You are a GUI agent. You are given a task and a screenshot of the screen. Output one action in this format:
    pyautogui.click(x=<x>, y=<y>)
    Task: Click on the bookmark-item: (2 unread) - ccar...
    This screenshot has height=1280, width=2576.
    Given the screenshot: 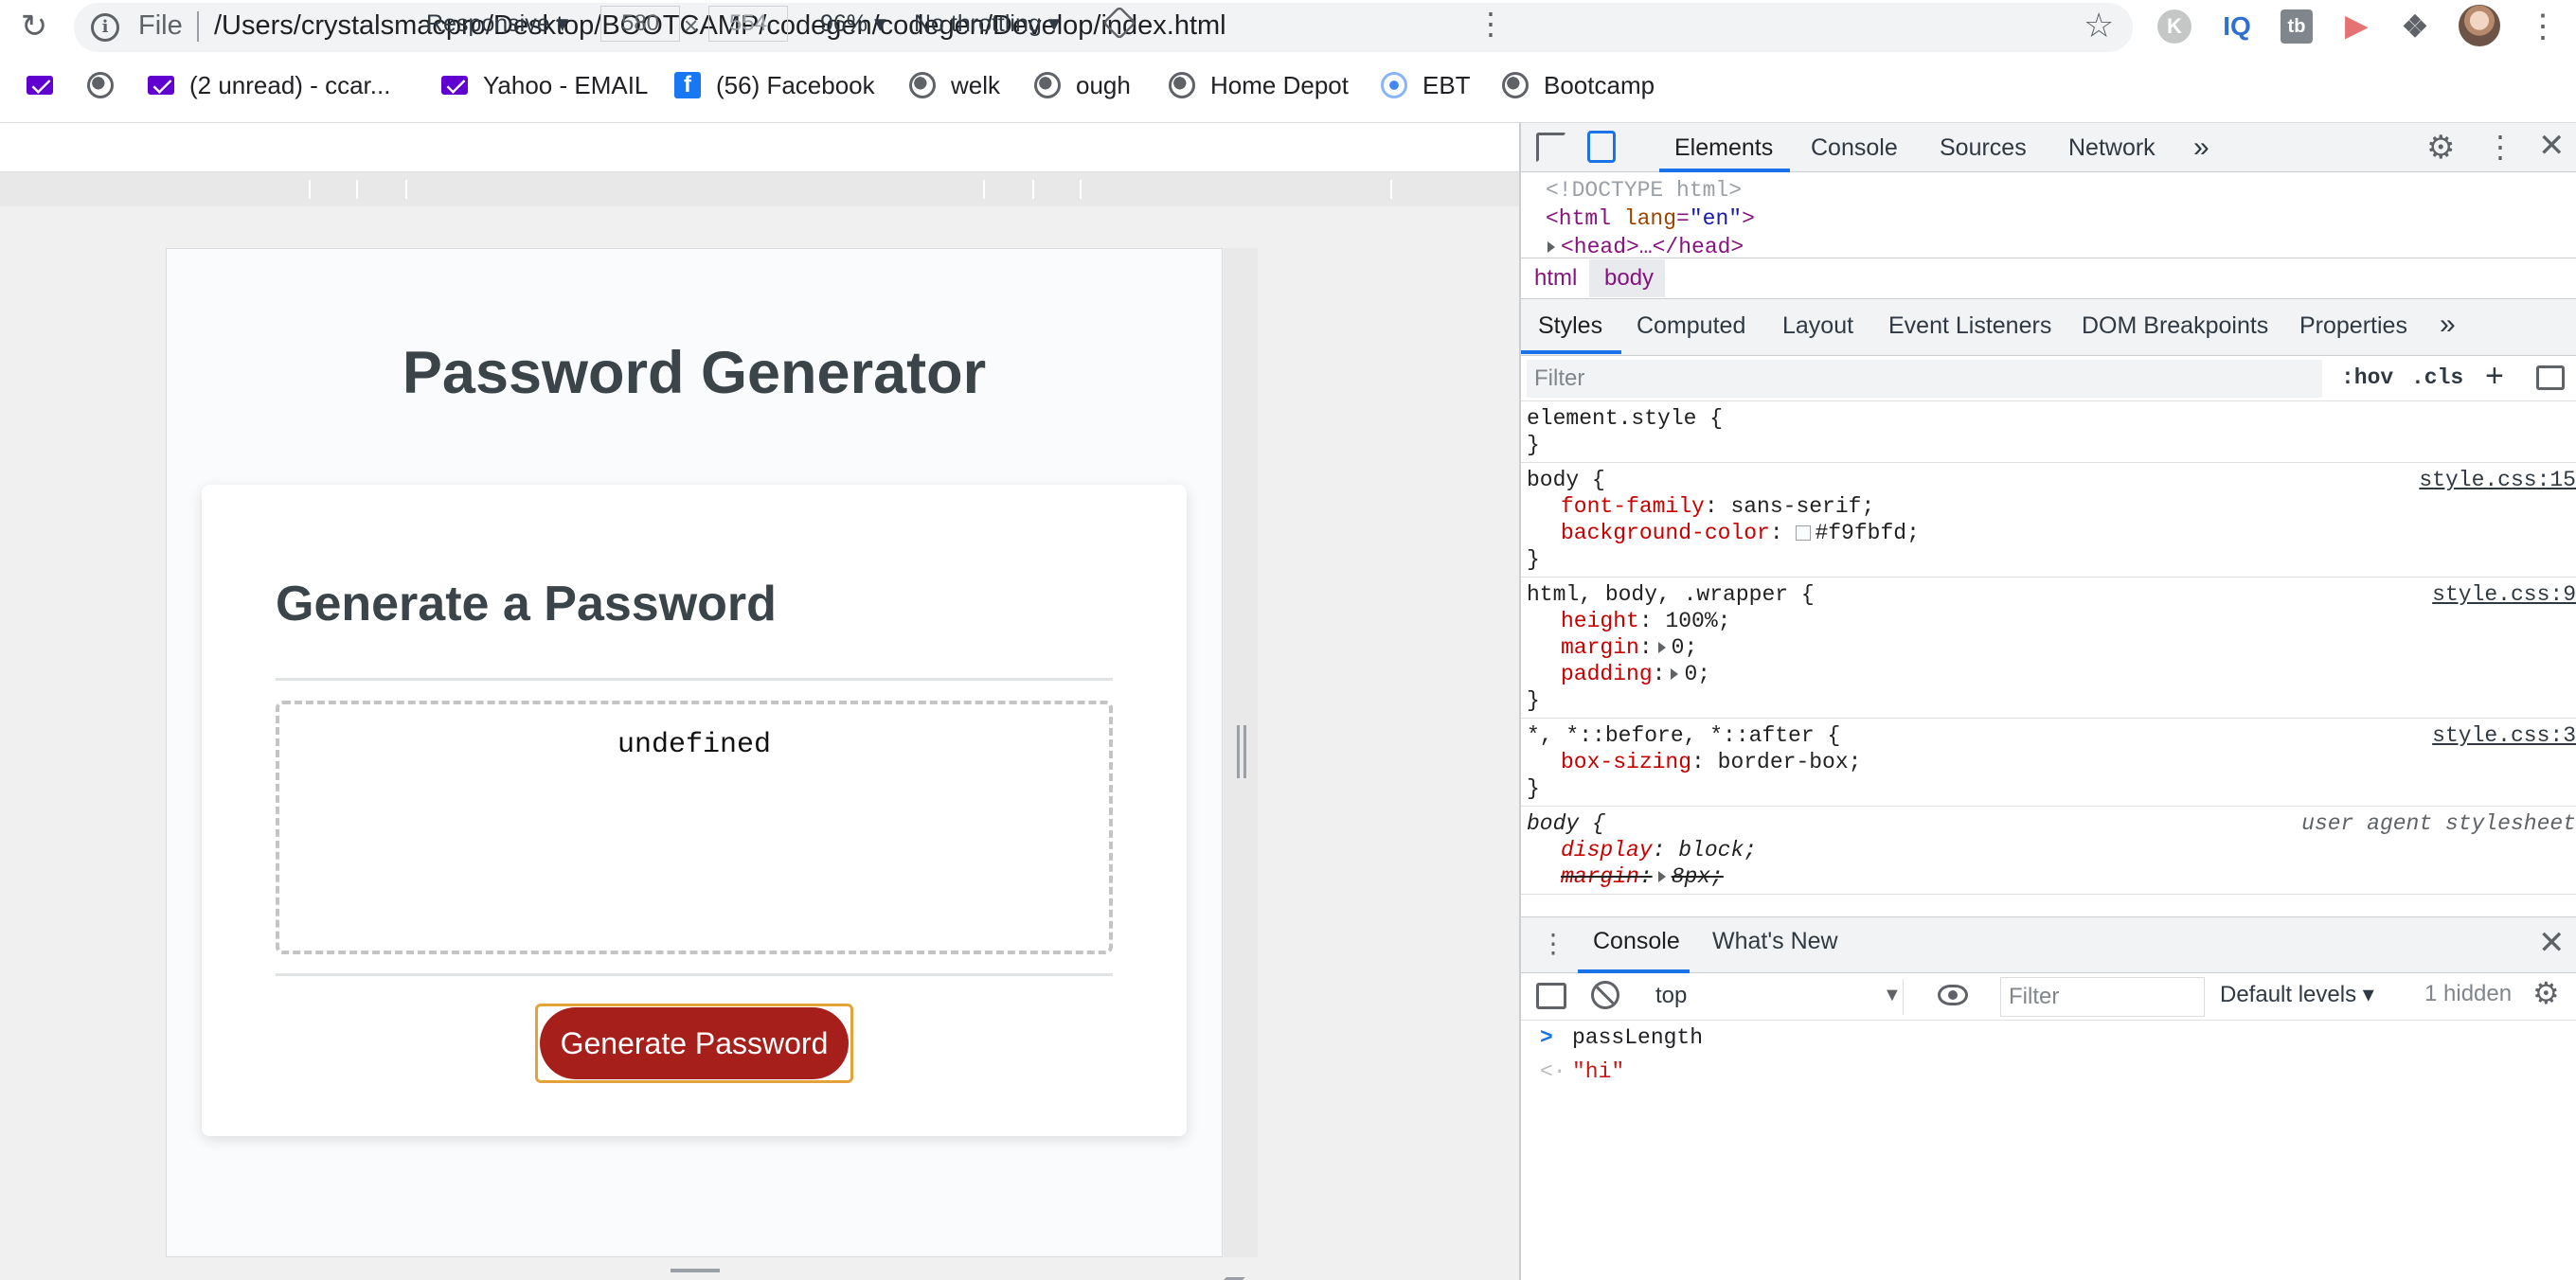 What is the action you would take?
    pyautogui.click(x=269, y=85)
    